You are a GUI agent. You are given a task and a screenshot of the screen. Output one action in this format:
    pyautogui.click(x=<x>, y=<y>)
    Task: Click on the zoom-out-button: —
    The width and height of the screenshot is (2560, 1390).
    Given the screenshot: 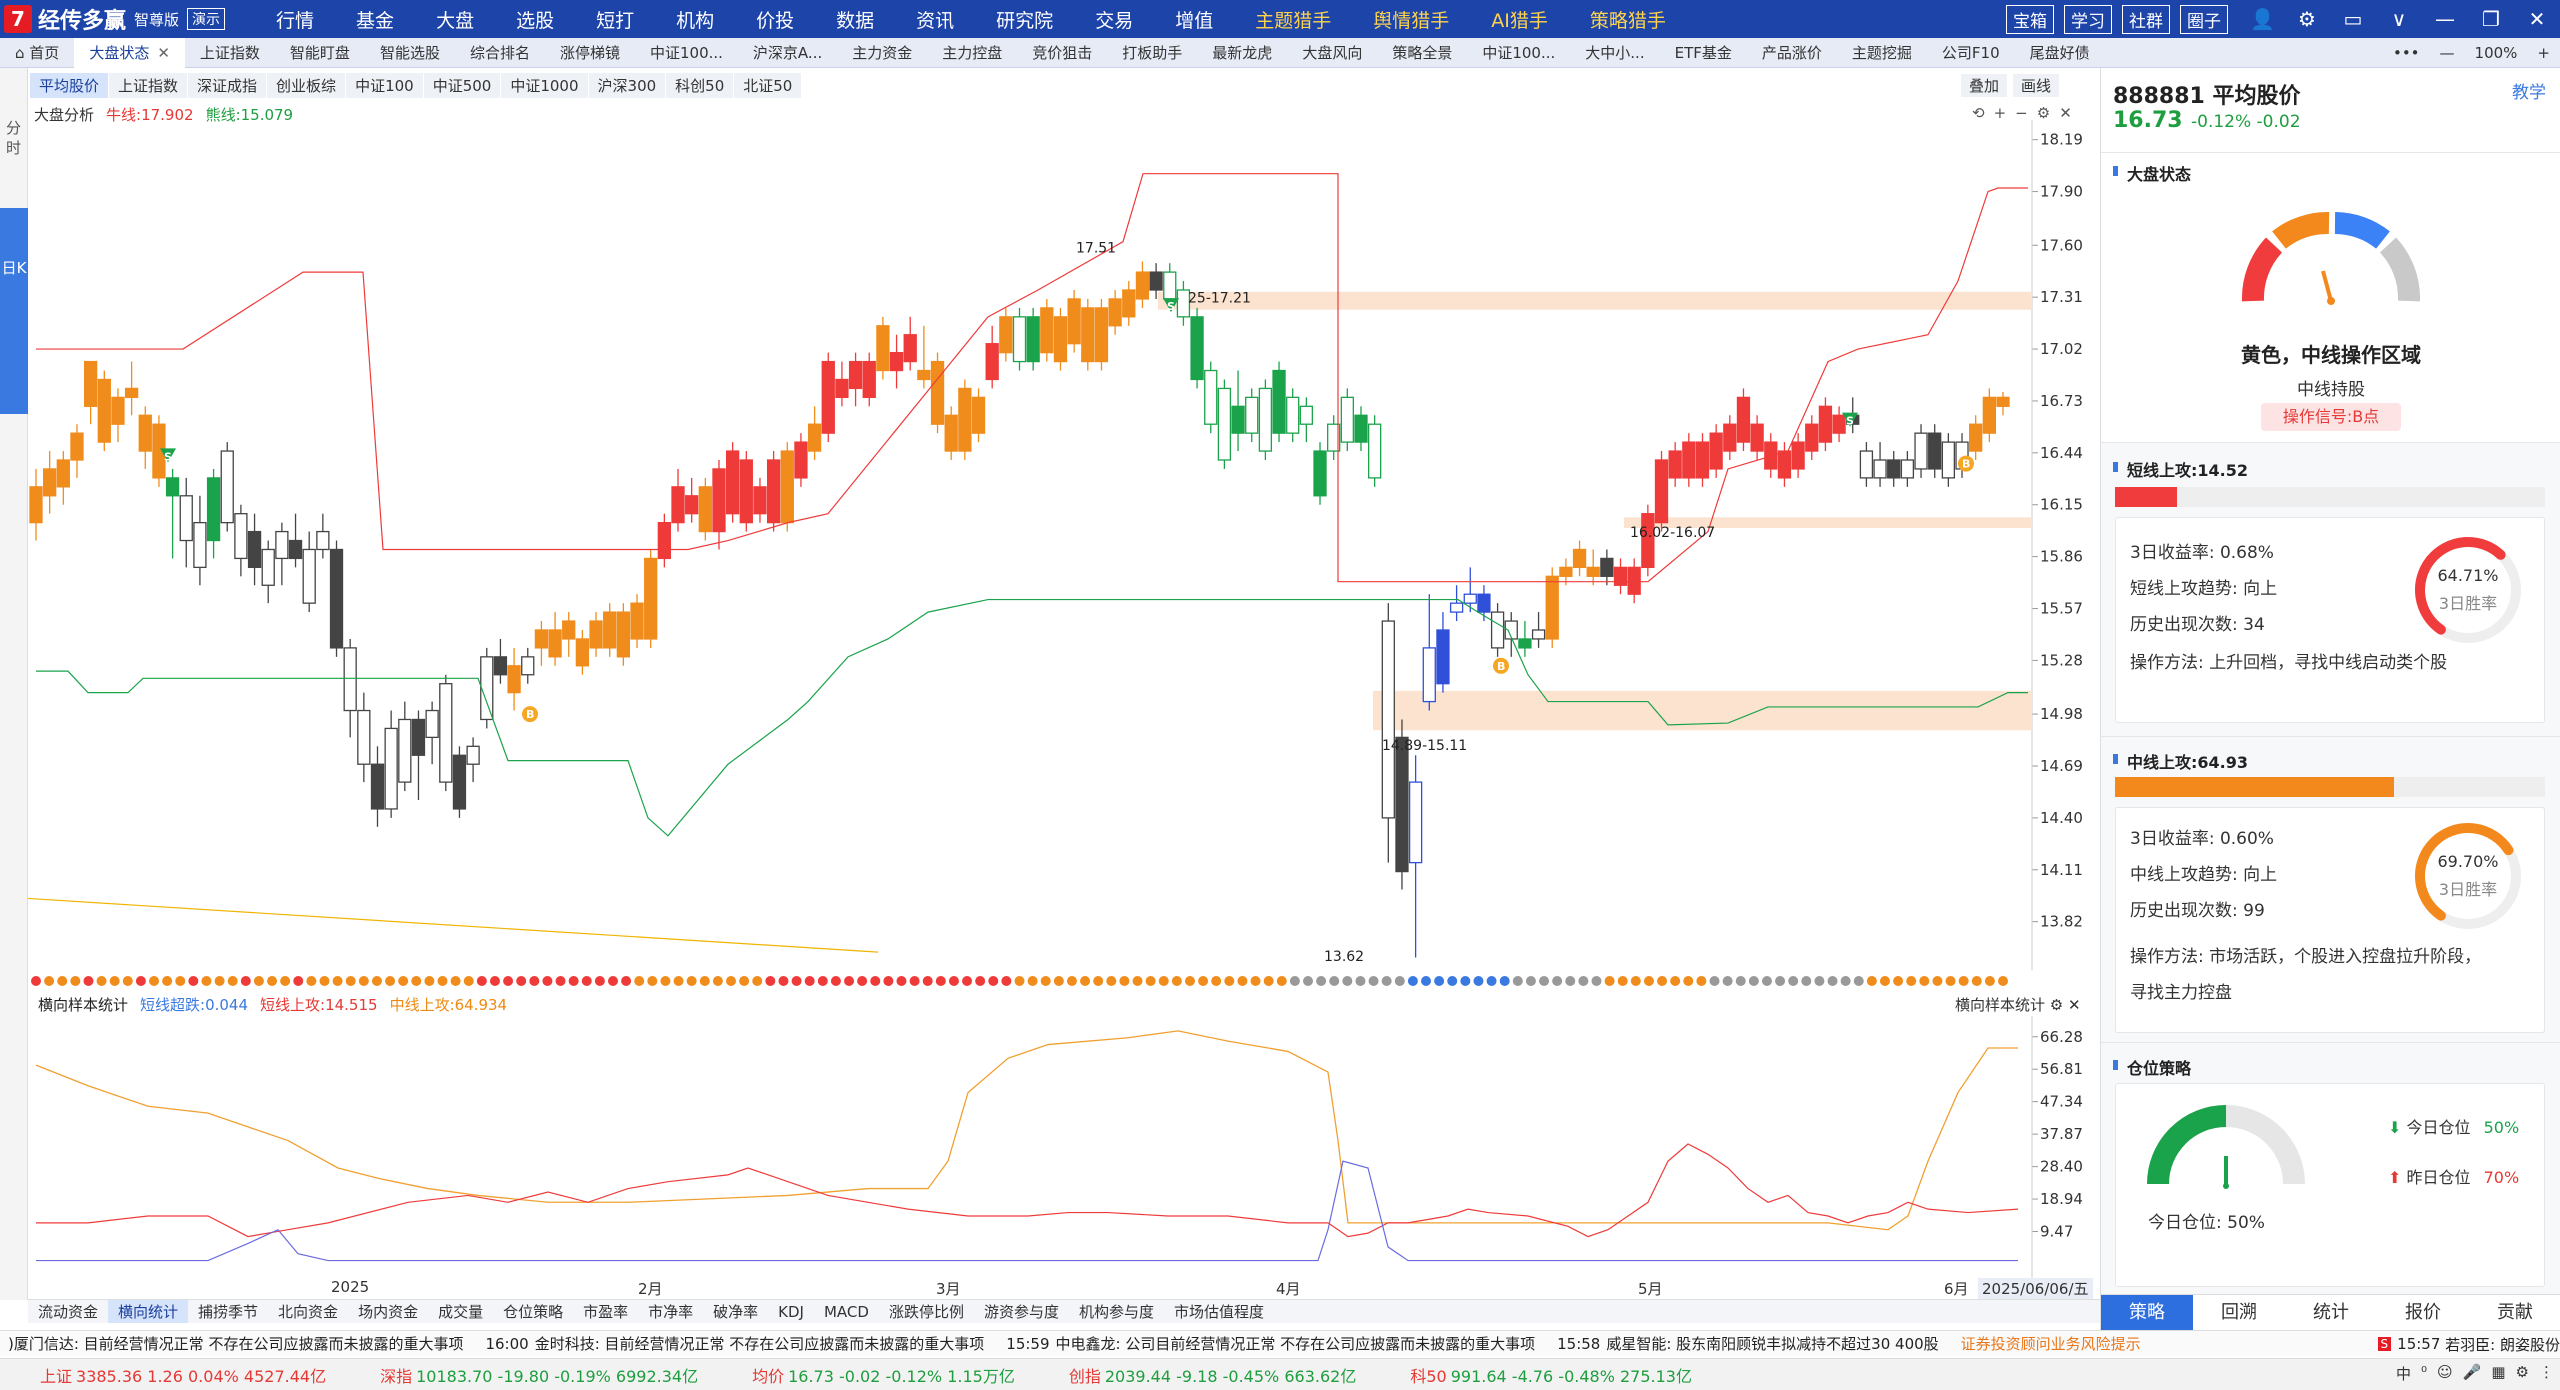 What is the action you would take?
    pyautogui.click(x=2447, y=53)
    